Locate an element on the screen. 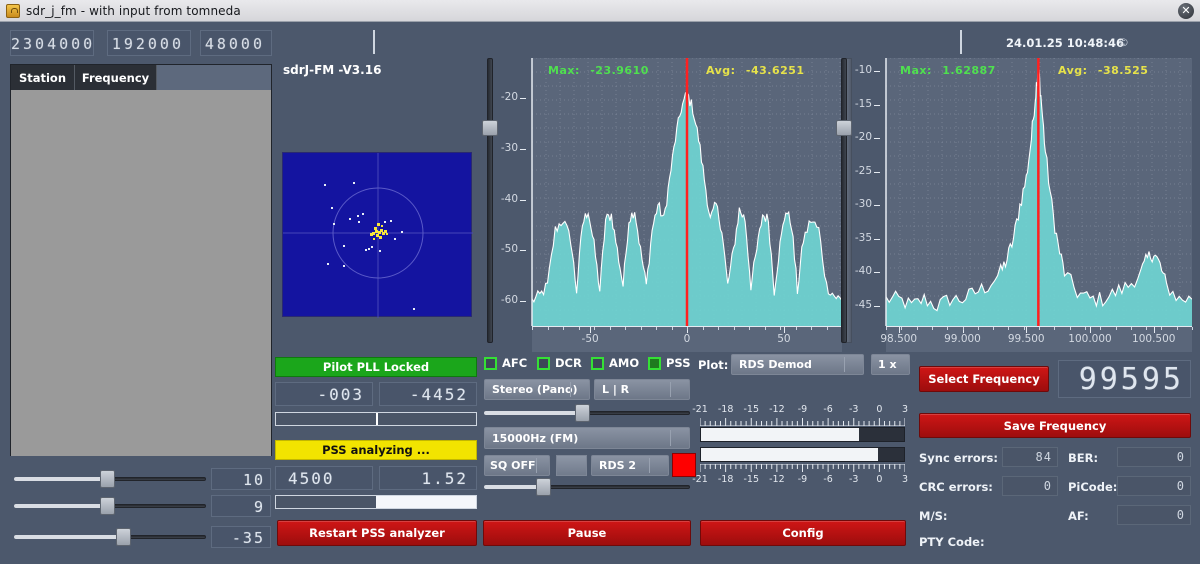  meter-tick-label: 3 is located at coordinates (905, 409).